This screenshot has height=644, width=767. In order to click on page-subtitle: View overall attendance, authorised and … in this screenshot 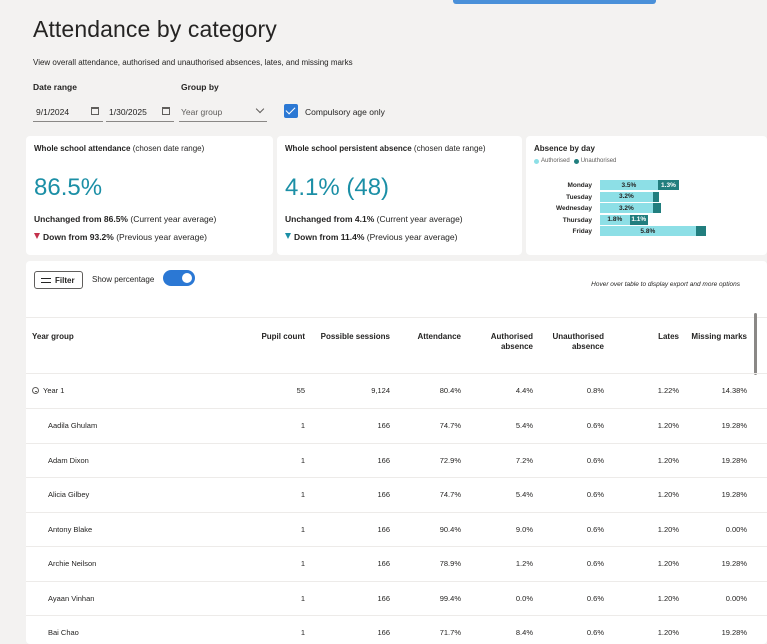, I will do `click(193, 62)`.